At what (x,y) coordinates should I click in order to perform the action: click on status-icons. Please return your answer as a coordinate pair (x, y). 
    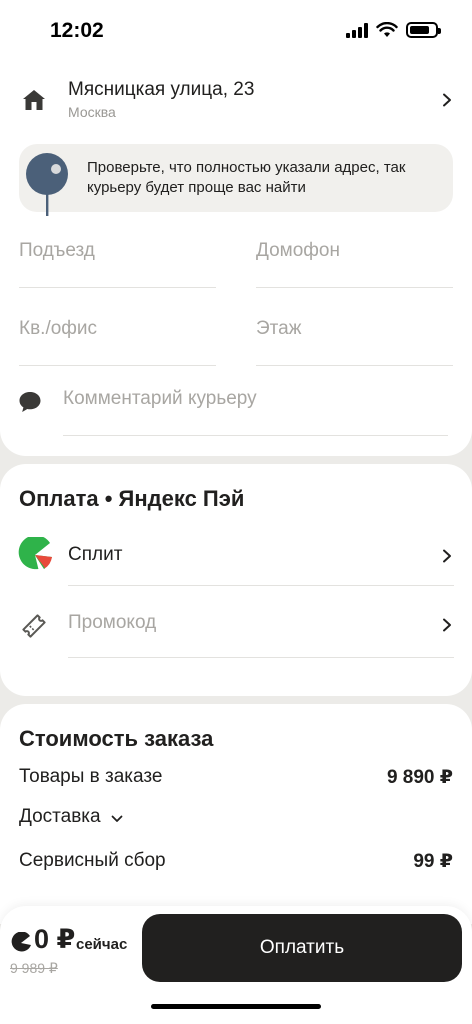
    Looking at the image, I should click on (393, 30).